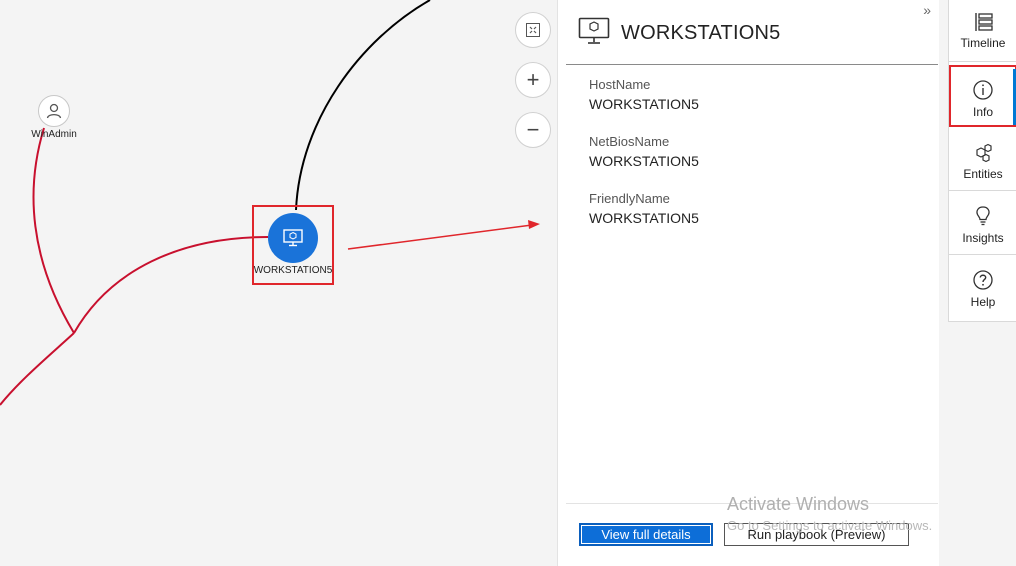 Image resolution: width=1016 pixels, height=566 pixels. I want to click on annotation-arrow, so click(440, 237).